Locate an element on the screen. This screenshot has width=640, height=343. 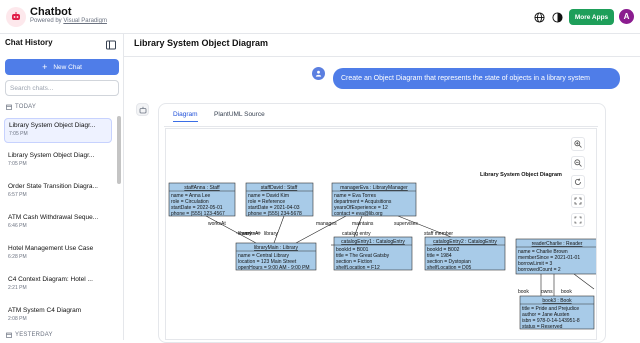
powered-brand-link: Visual Paradigm is located at coordinates (85, 21).